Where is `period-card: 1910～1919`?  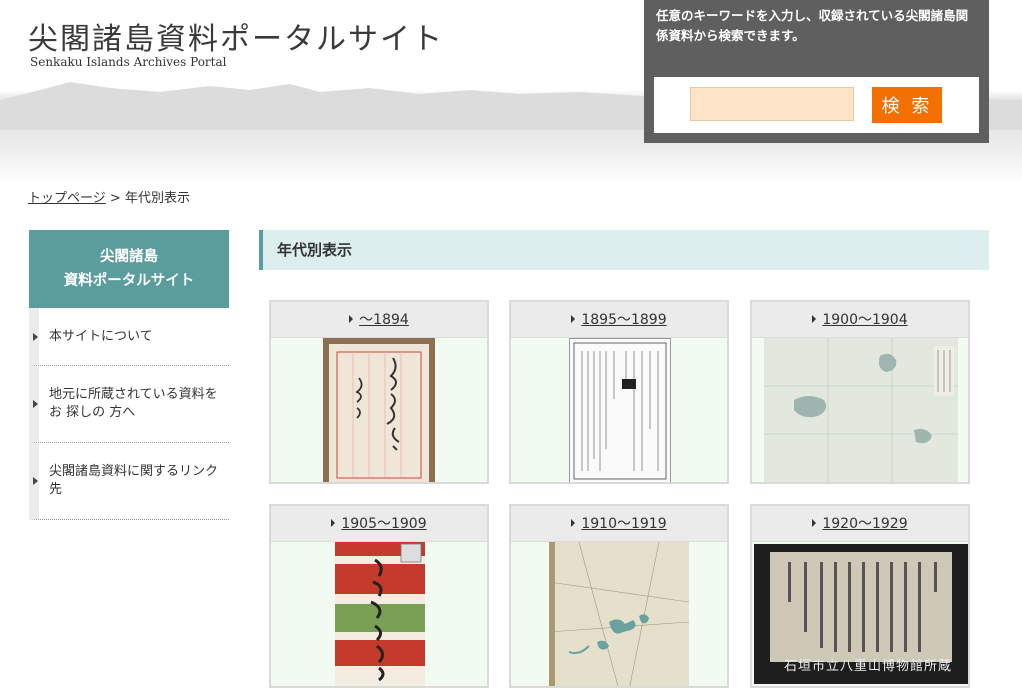
period-card: 1910～1919 is located at coordinates (619, 596).